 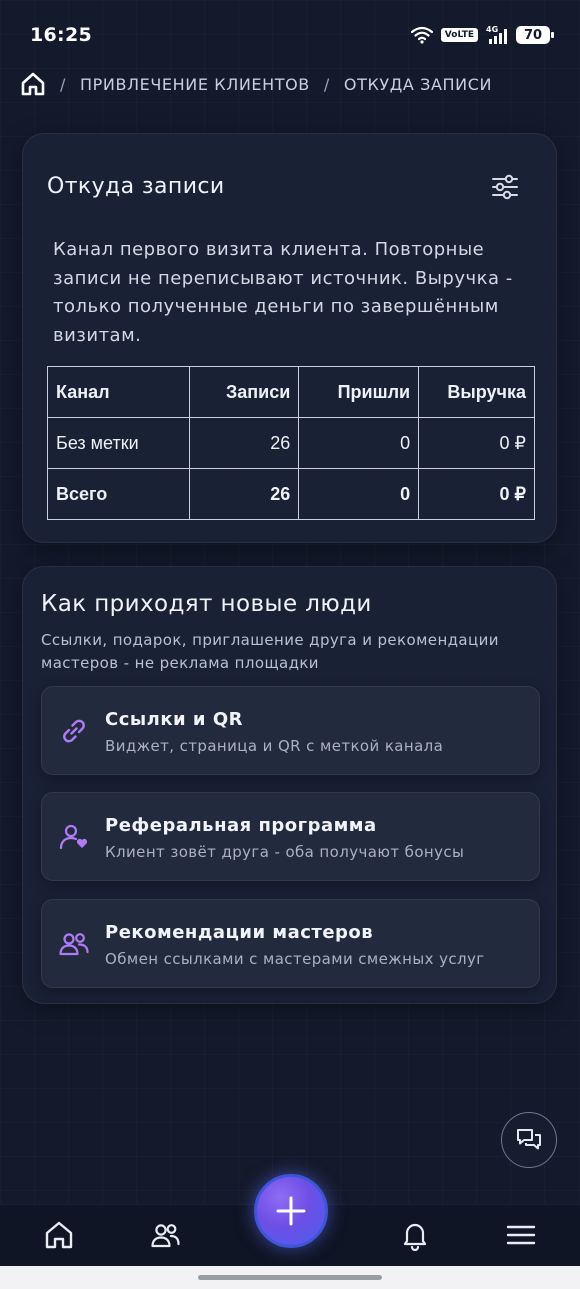 What do you see at coordinates (61, 35) in the screenshot?
I see `status-time: 16:25` at bounding box center [61, 35].